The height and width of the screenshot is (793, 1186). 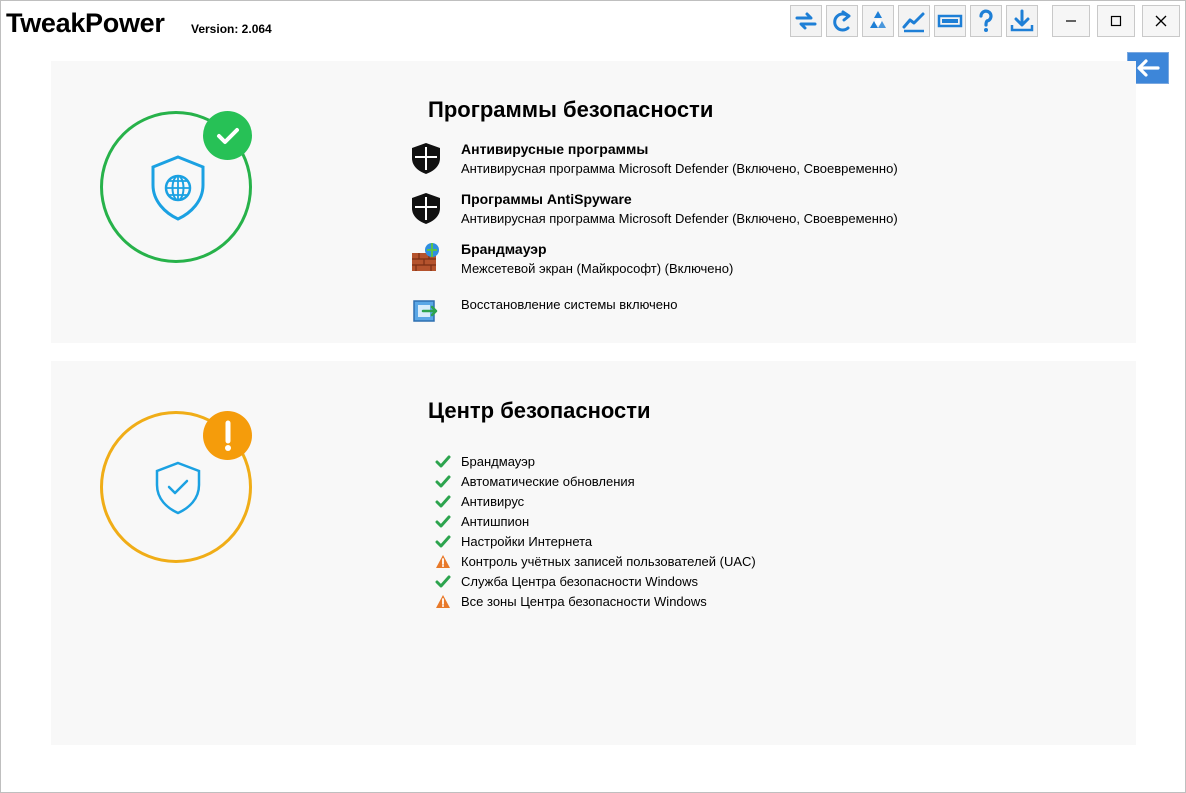 I want to click on redo-icon, so click(x=842, y=21).